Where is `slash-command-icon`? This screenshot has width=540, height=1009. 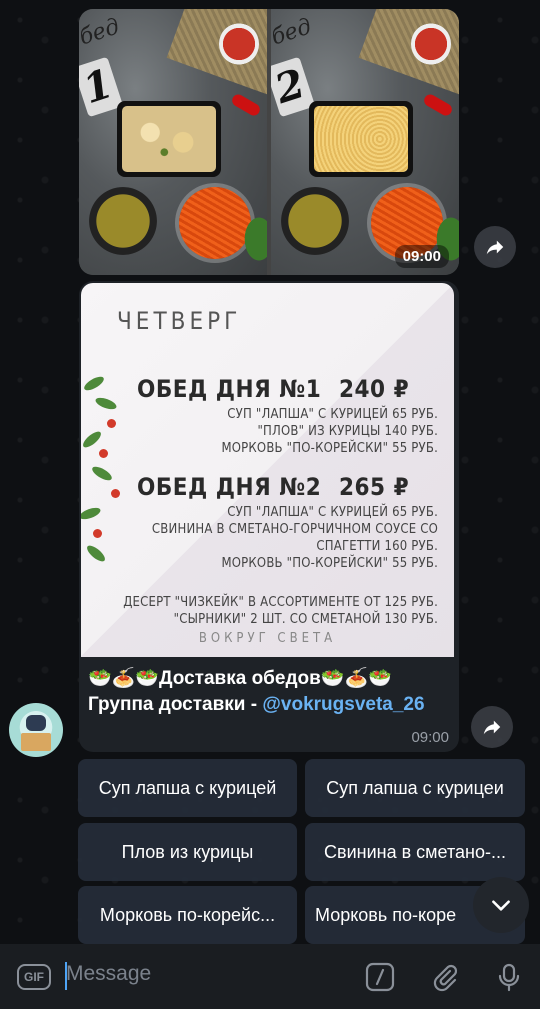 slash-command-icon is located at coordinates (380, 977).